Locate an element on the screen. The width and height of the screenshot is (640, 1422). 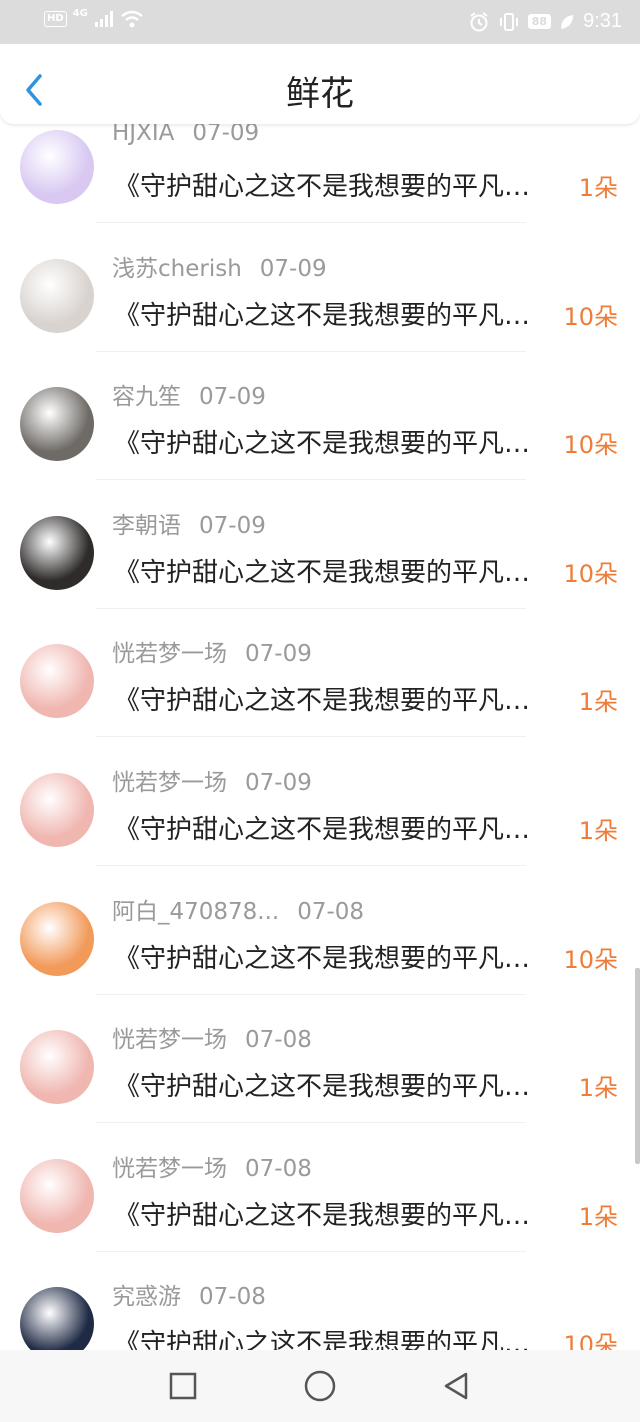
list-item: 容九笙 07-09 《守护甜心之这不是我想要的平凡生活》 10朵 is located at coordinates (320, 416).